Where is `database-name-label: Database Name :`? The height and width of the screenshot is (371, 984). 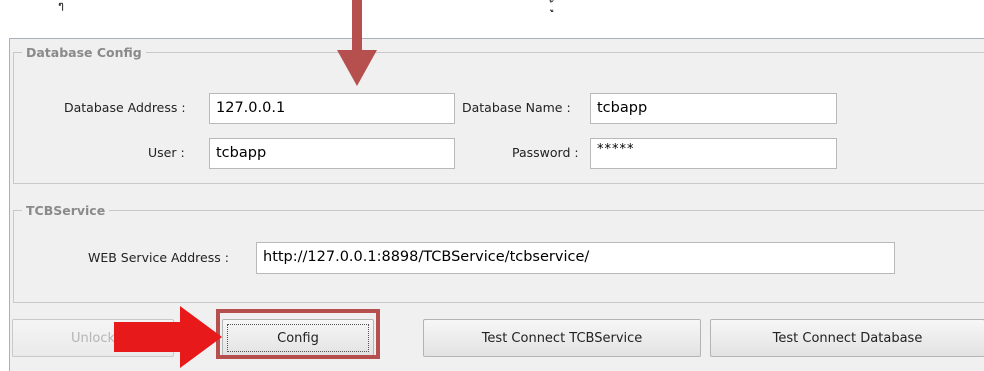
database-name-label: Database Name : is located at coordinates (516, 107).